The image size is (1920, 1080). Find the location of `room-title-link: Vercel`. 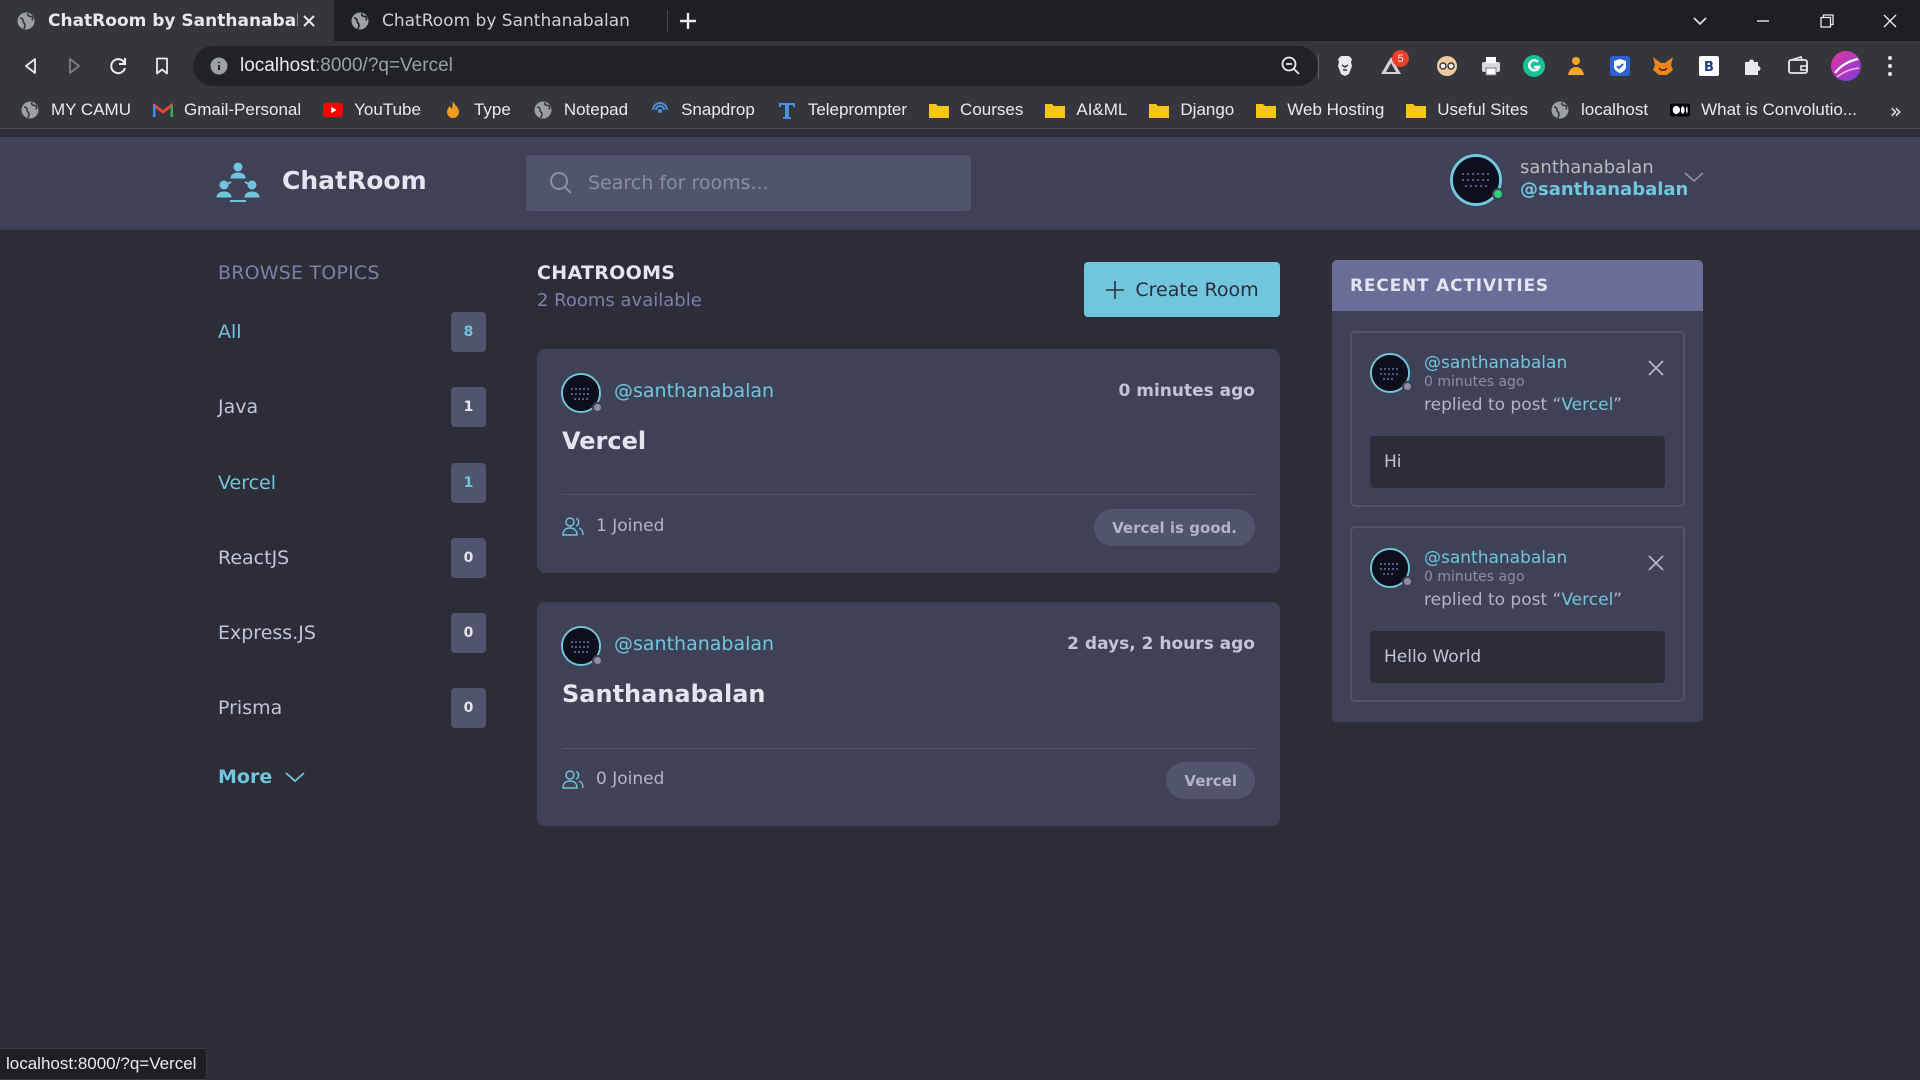

room-title-link: Vercel is located at coordinates (604, 441).